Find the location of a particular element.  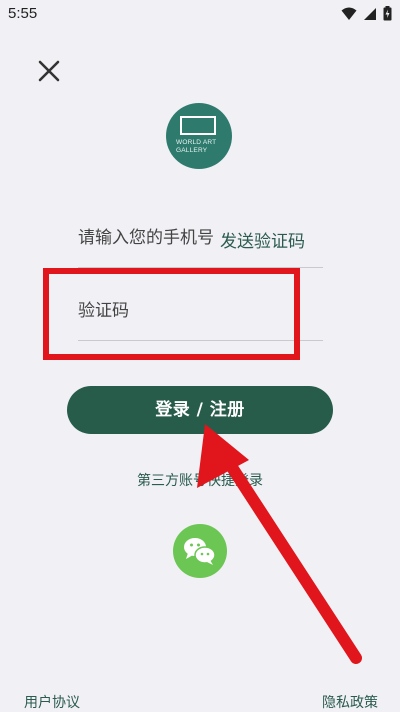

code-row is located at coordinates (200, 318).